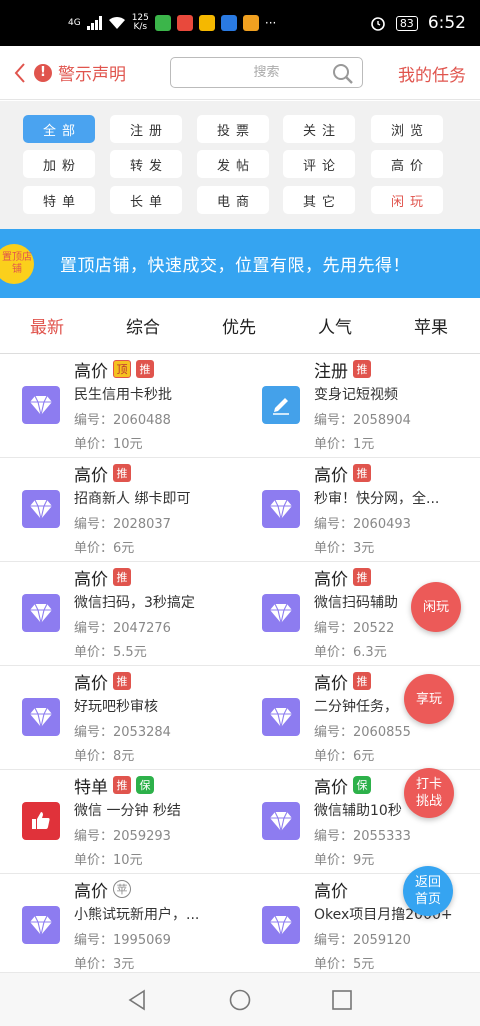 Image resolution: width=480 pixels, height=1026 pixels. What do you see at coordinates (17, 264) in the screenshot?
I see `pinned-shop-badge: 置顶店铺` at bounding box center [17, 264].